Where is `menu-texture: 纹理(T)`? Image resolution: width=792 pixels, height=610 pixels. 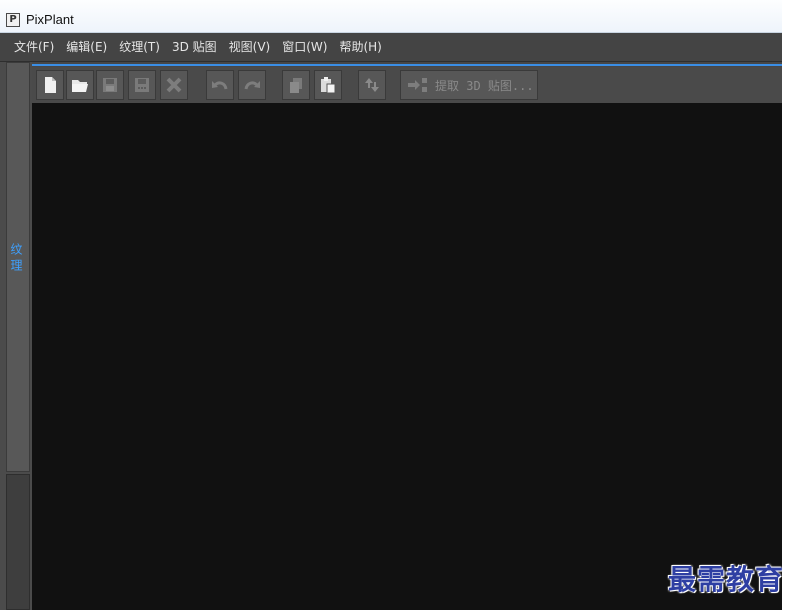 menu-texture: 纹理(T) is located at coordinates (139, 47).